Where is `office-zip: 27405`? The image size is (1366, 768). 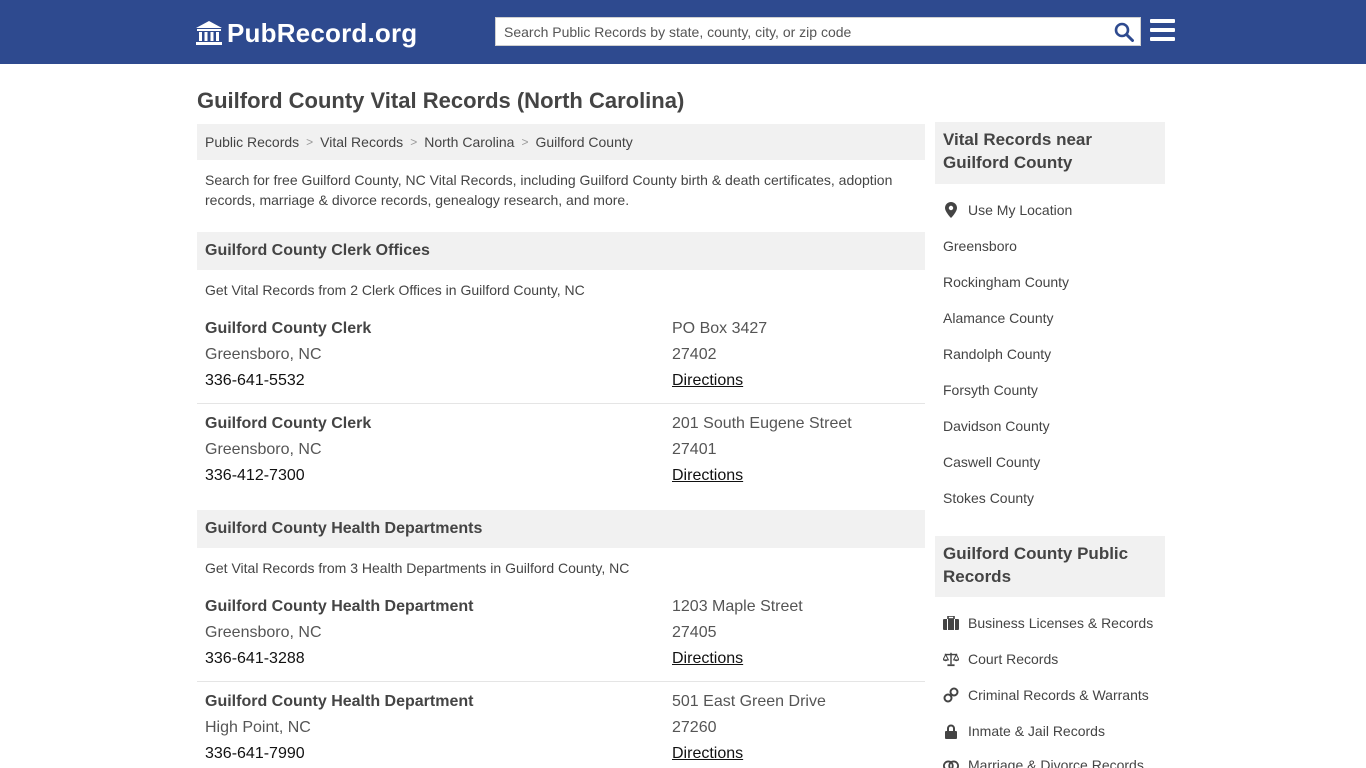 office-zip: 27405 is located at coordinates (694, 632).